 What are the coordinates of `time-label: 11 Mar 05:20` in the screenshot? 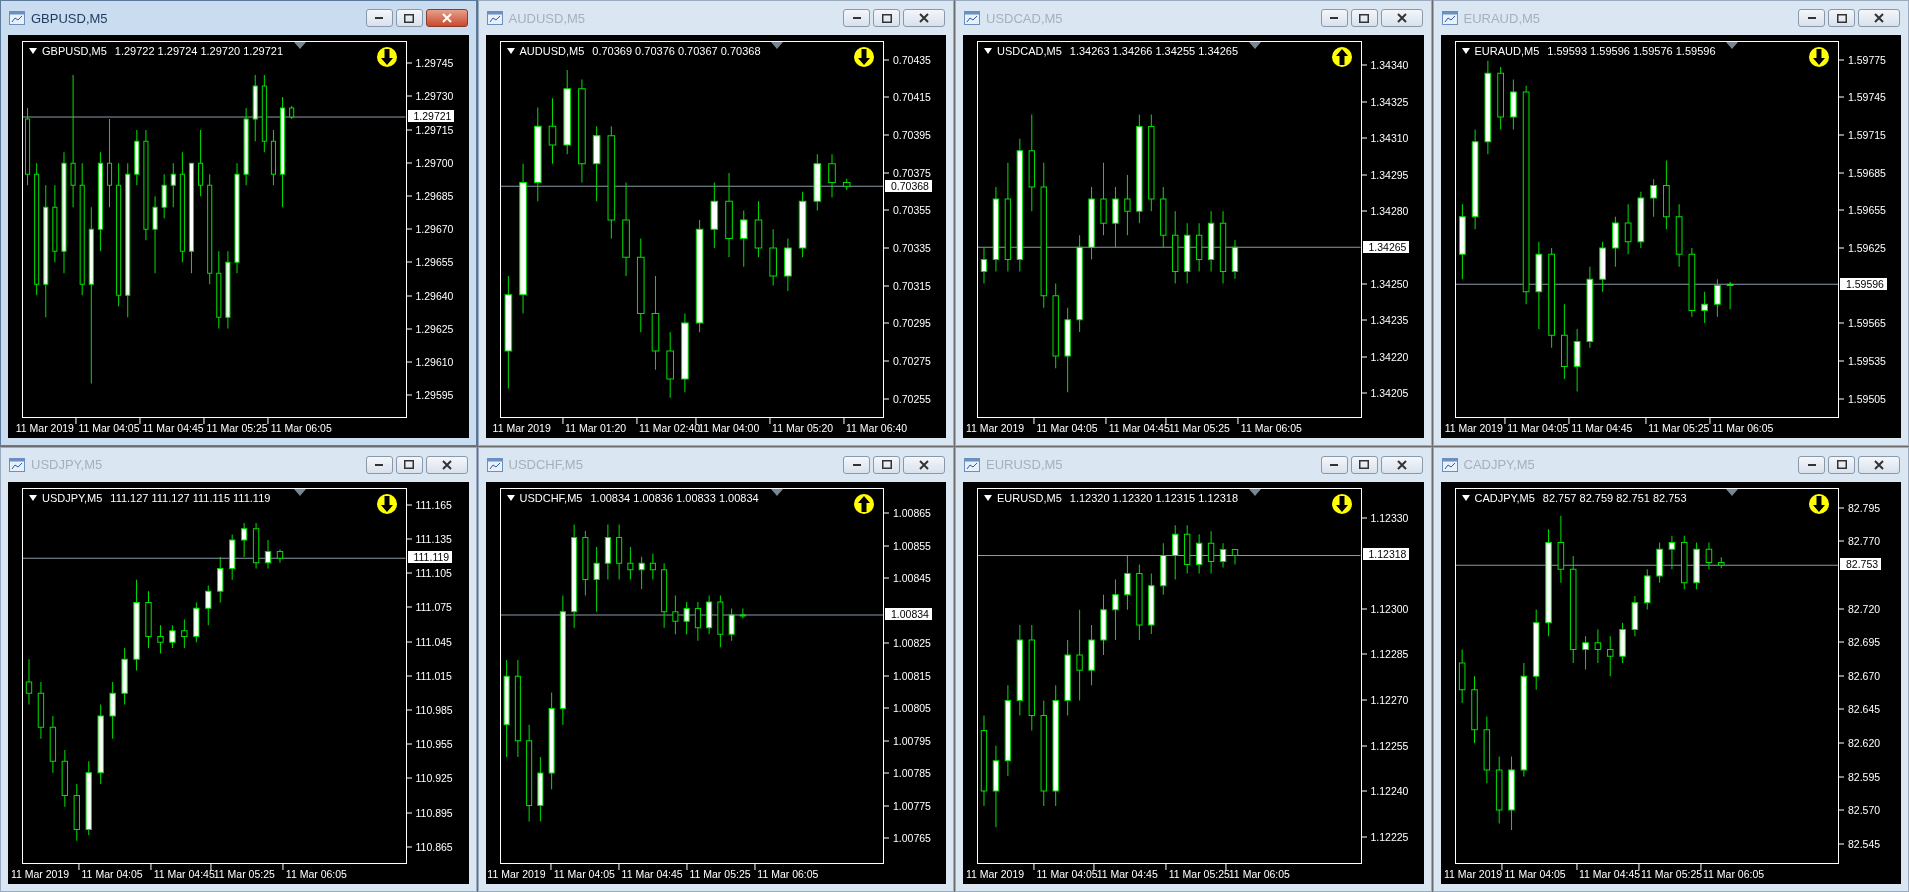 It's located at (803, 428).